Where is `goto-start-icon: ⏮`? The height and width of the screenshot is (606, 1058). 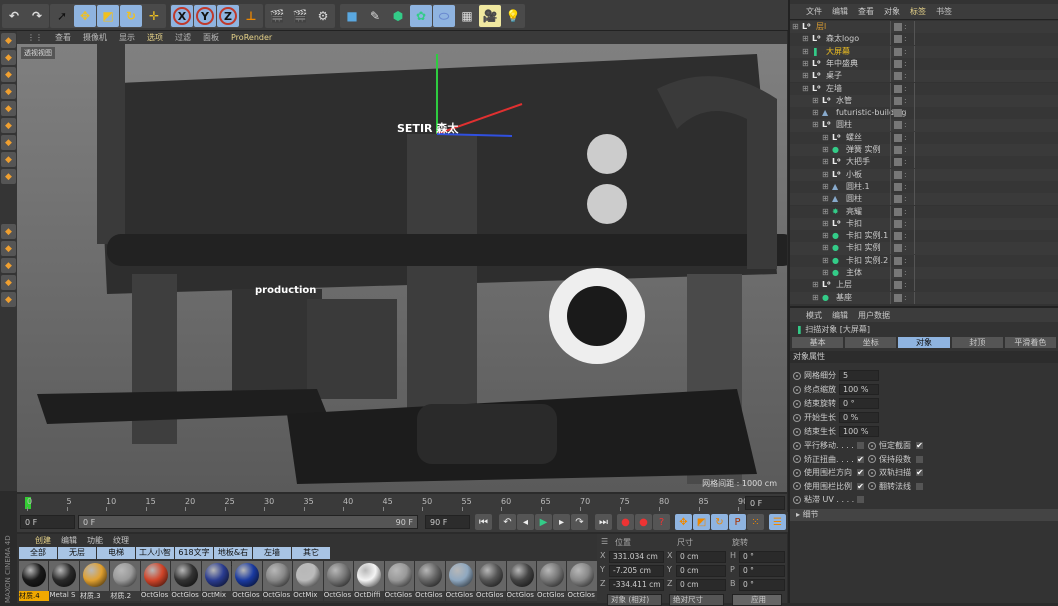 goto-start-icon: ⏮ is located at coordinates (483, 522).